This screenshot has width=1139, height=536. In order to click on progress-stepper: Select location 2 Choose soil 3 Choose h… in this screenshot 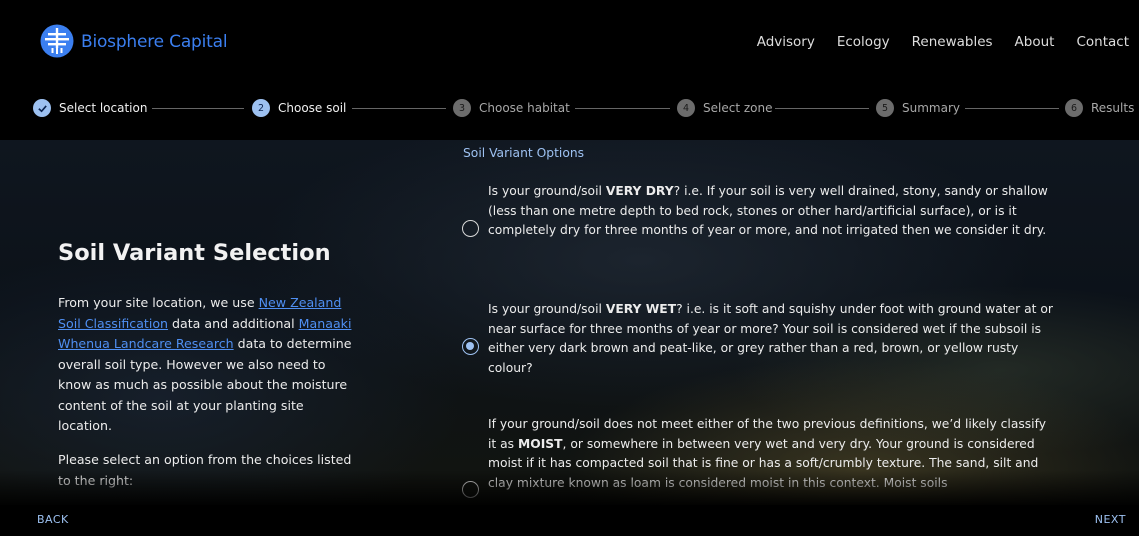, I will do `click(569, 108)`.